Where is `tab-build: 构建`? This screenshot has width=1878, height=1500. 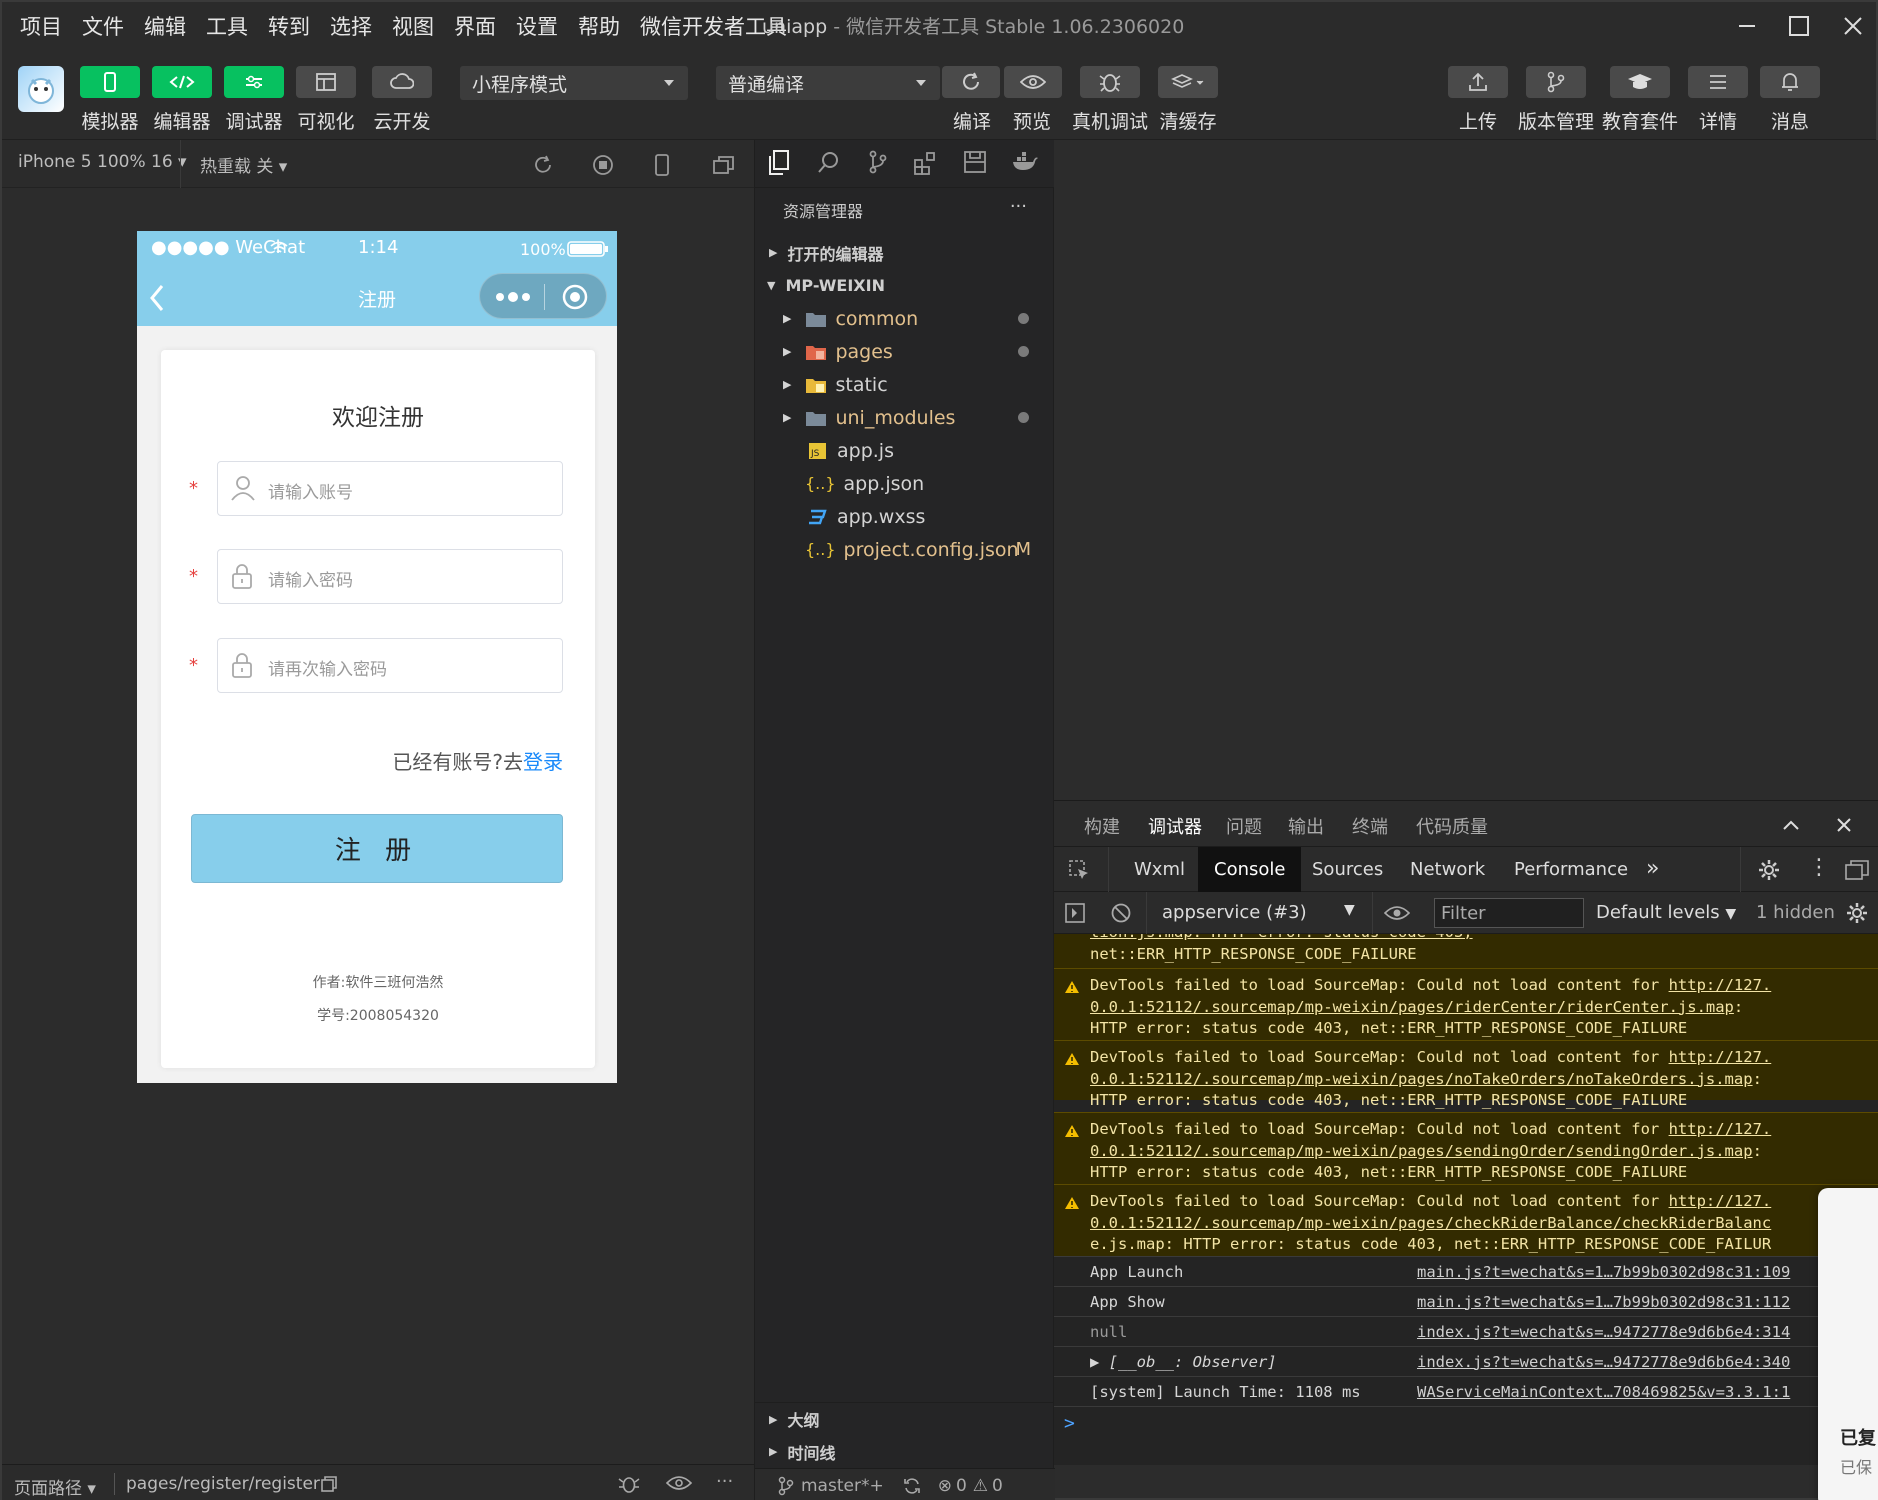
tab-build: 构建 is located at coordinates (1102, 826).